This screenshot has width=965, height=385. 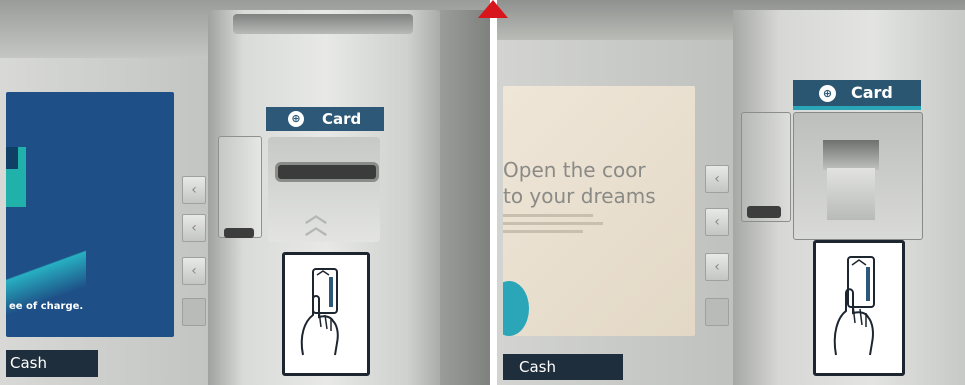 I want to click on screen-wave, so click(x=46, y=272).